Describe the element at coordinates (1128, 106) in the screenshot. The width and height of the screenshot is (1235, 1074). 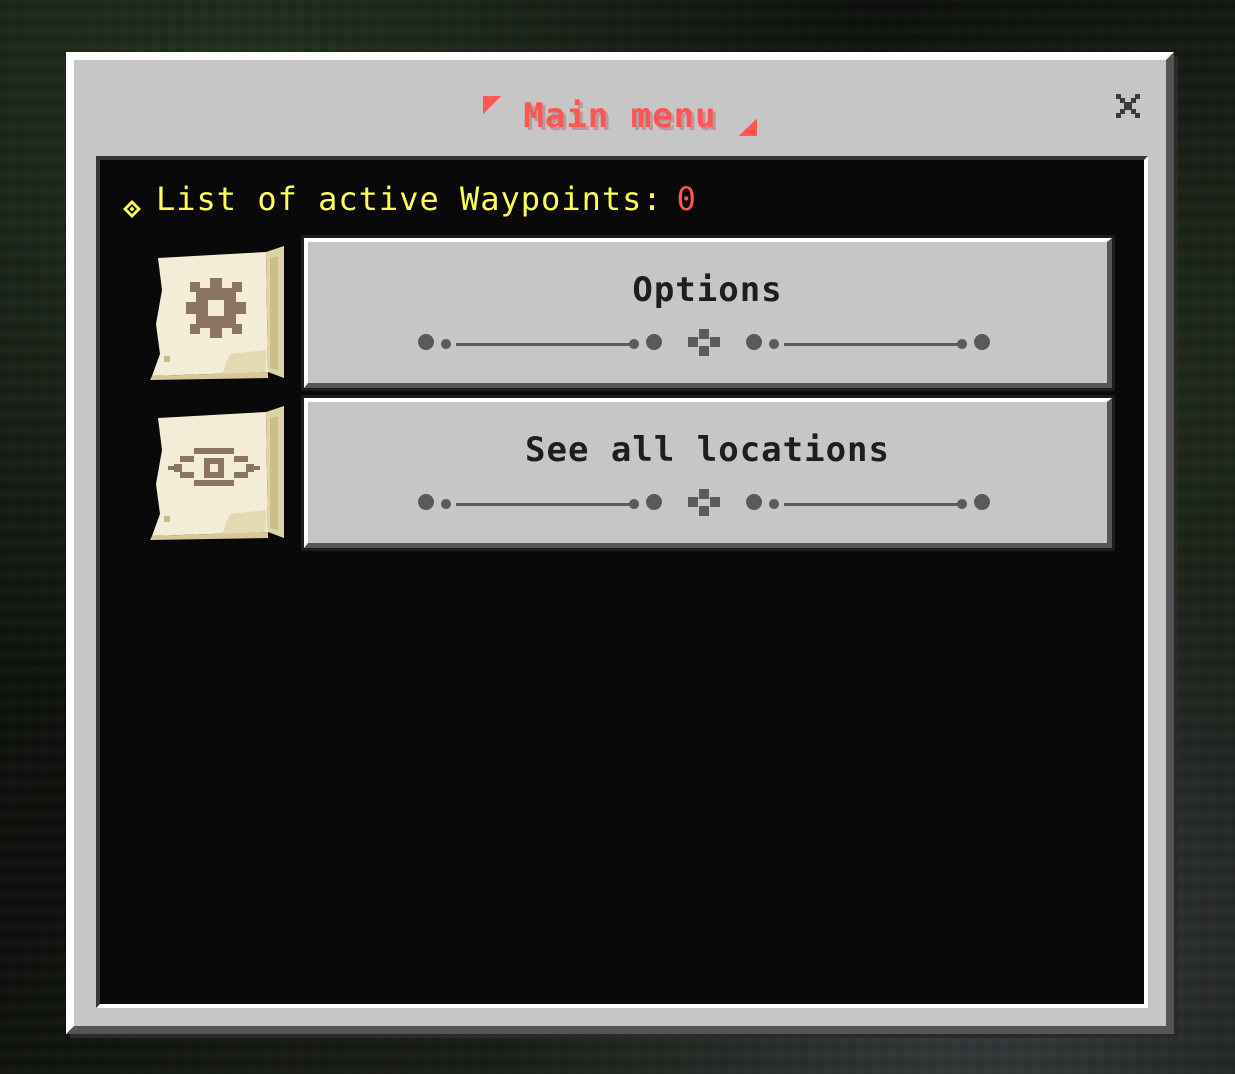
I see `close-icon` at that location.